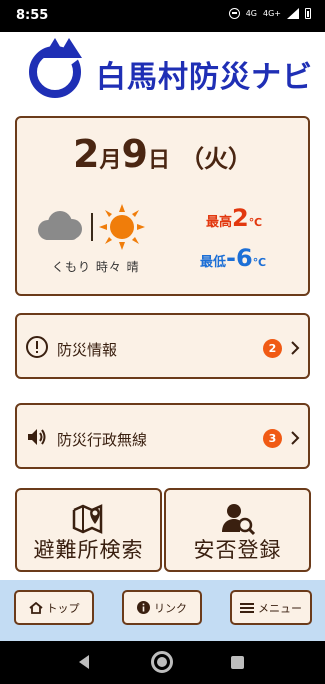 The image size is (325, 684). What do you see at coordinates (92, 227) in the screenshot?
I see `weather-separator` at bounding box center [92, 227].